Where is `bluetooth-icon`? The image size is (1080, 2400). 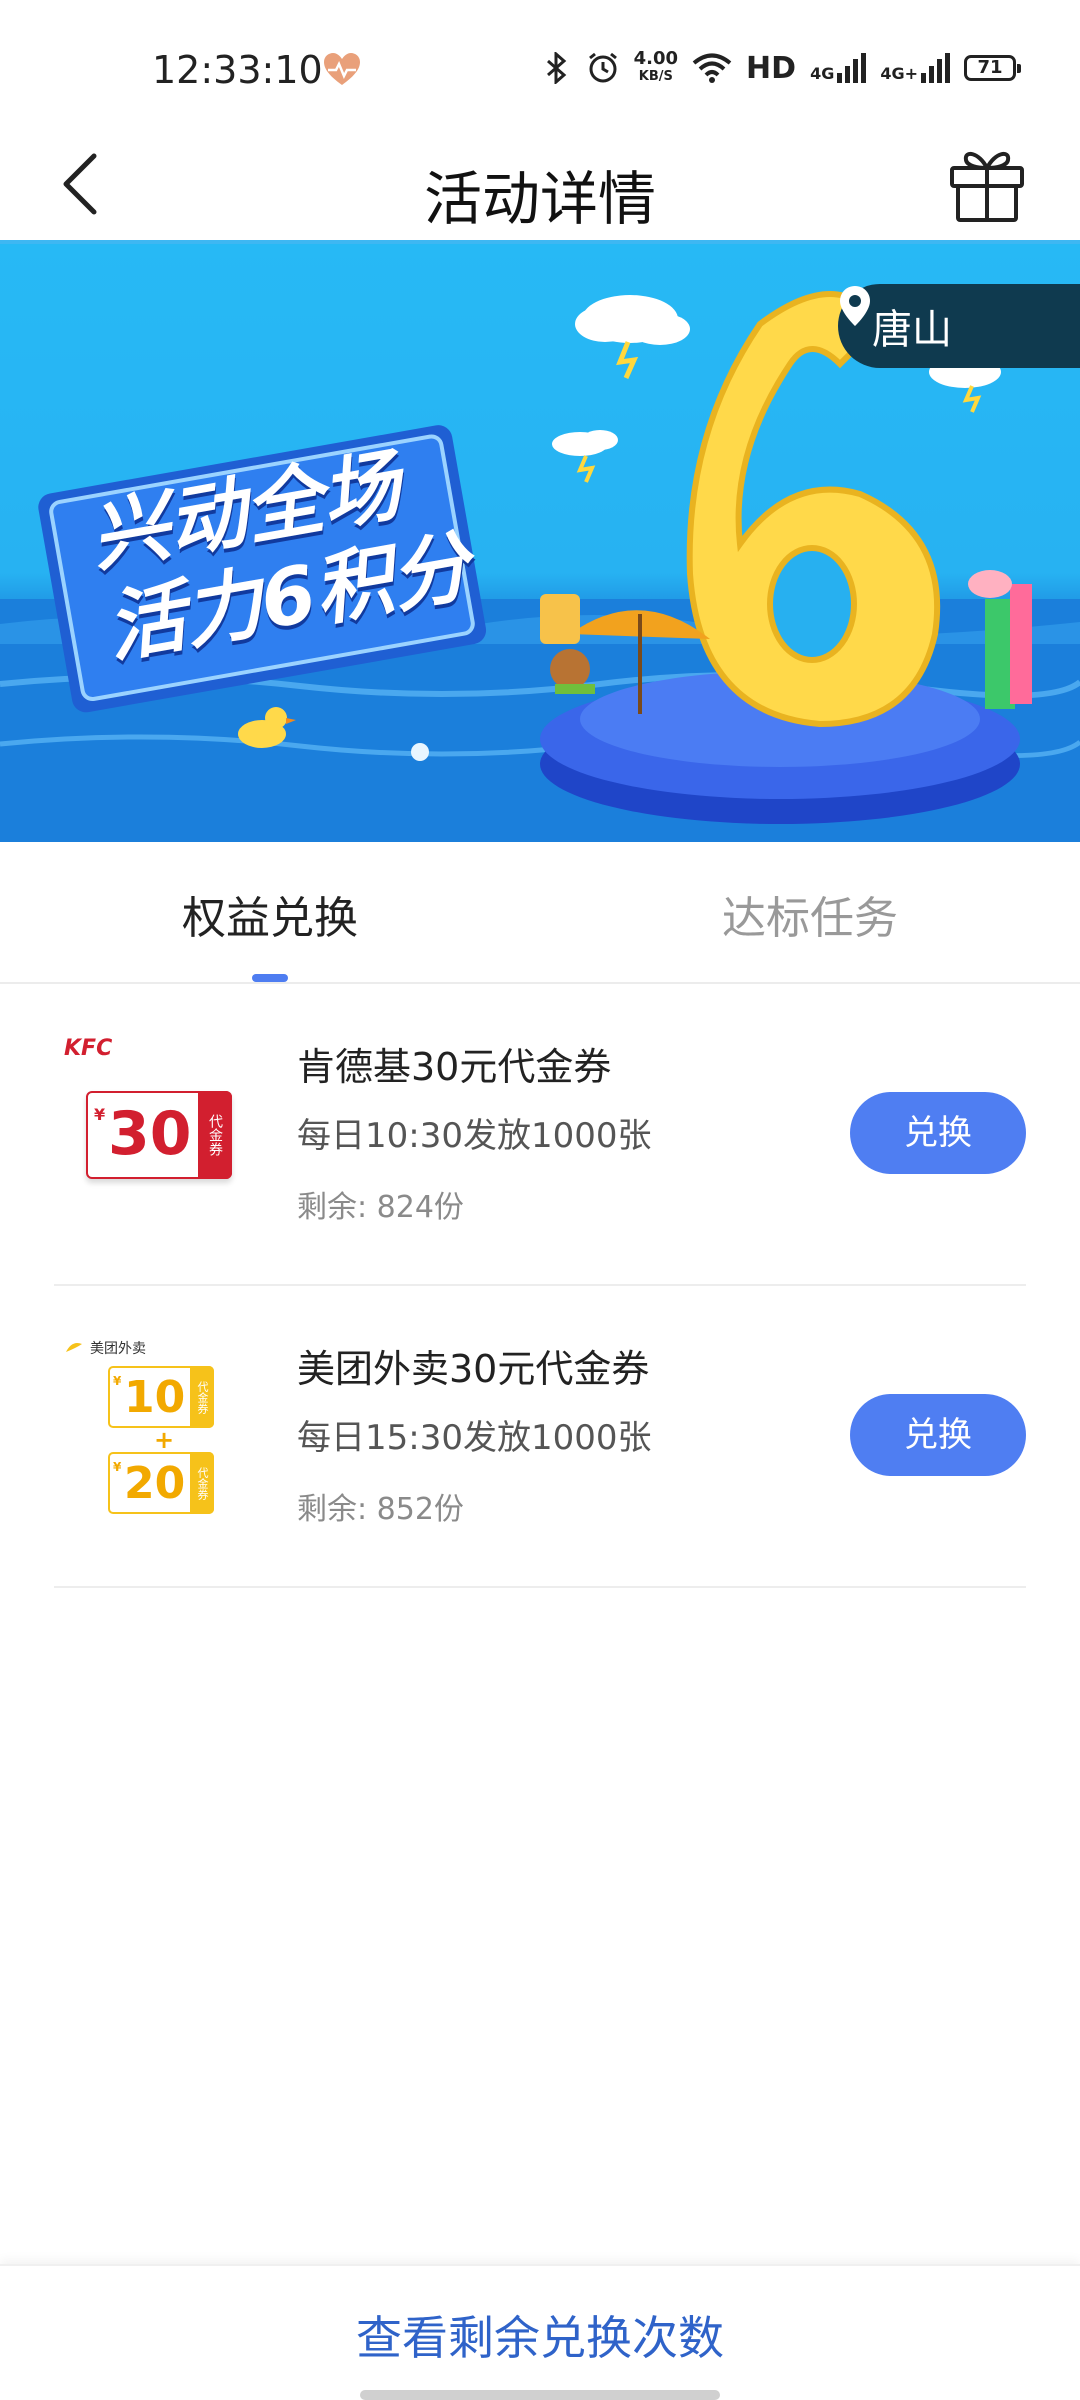 bluetooth-icon is located at coordinates (556, 68).